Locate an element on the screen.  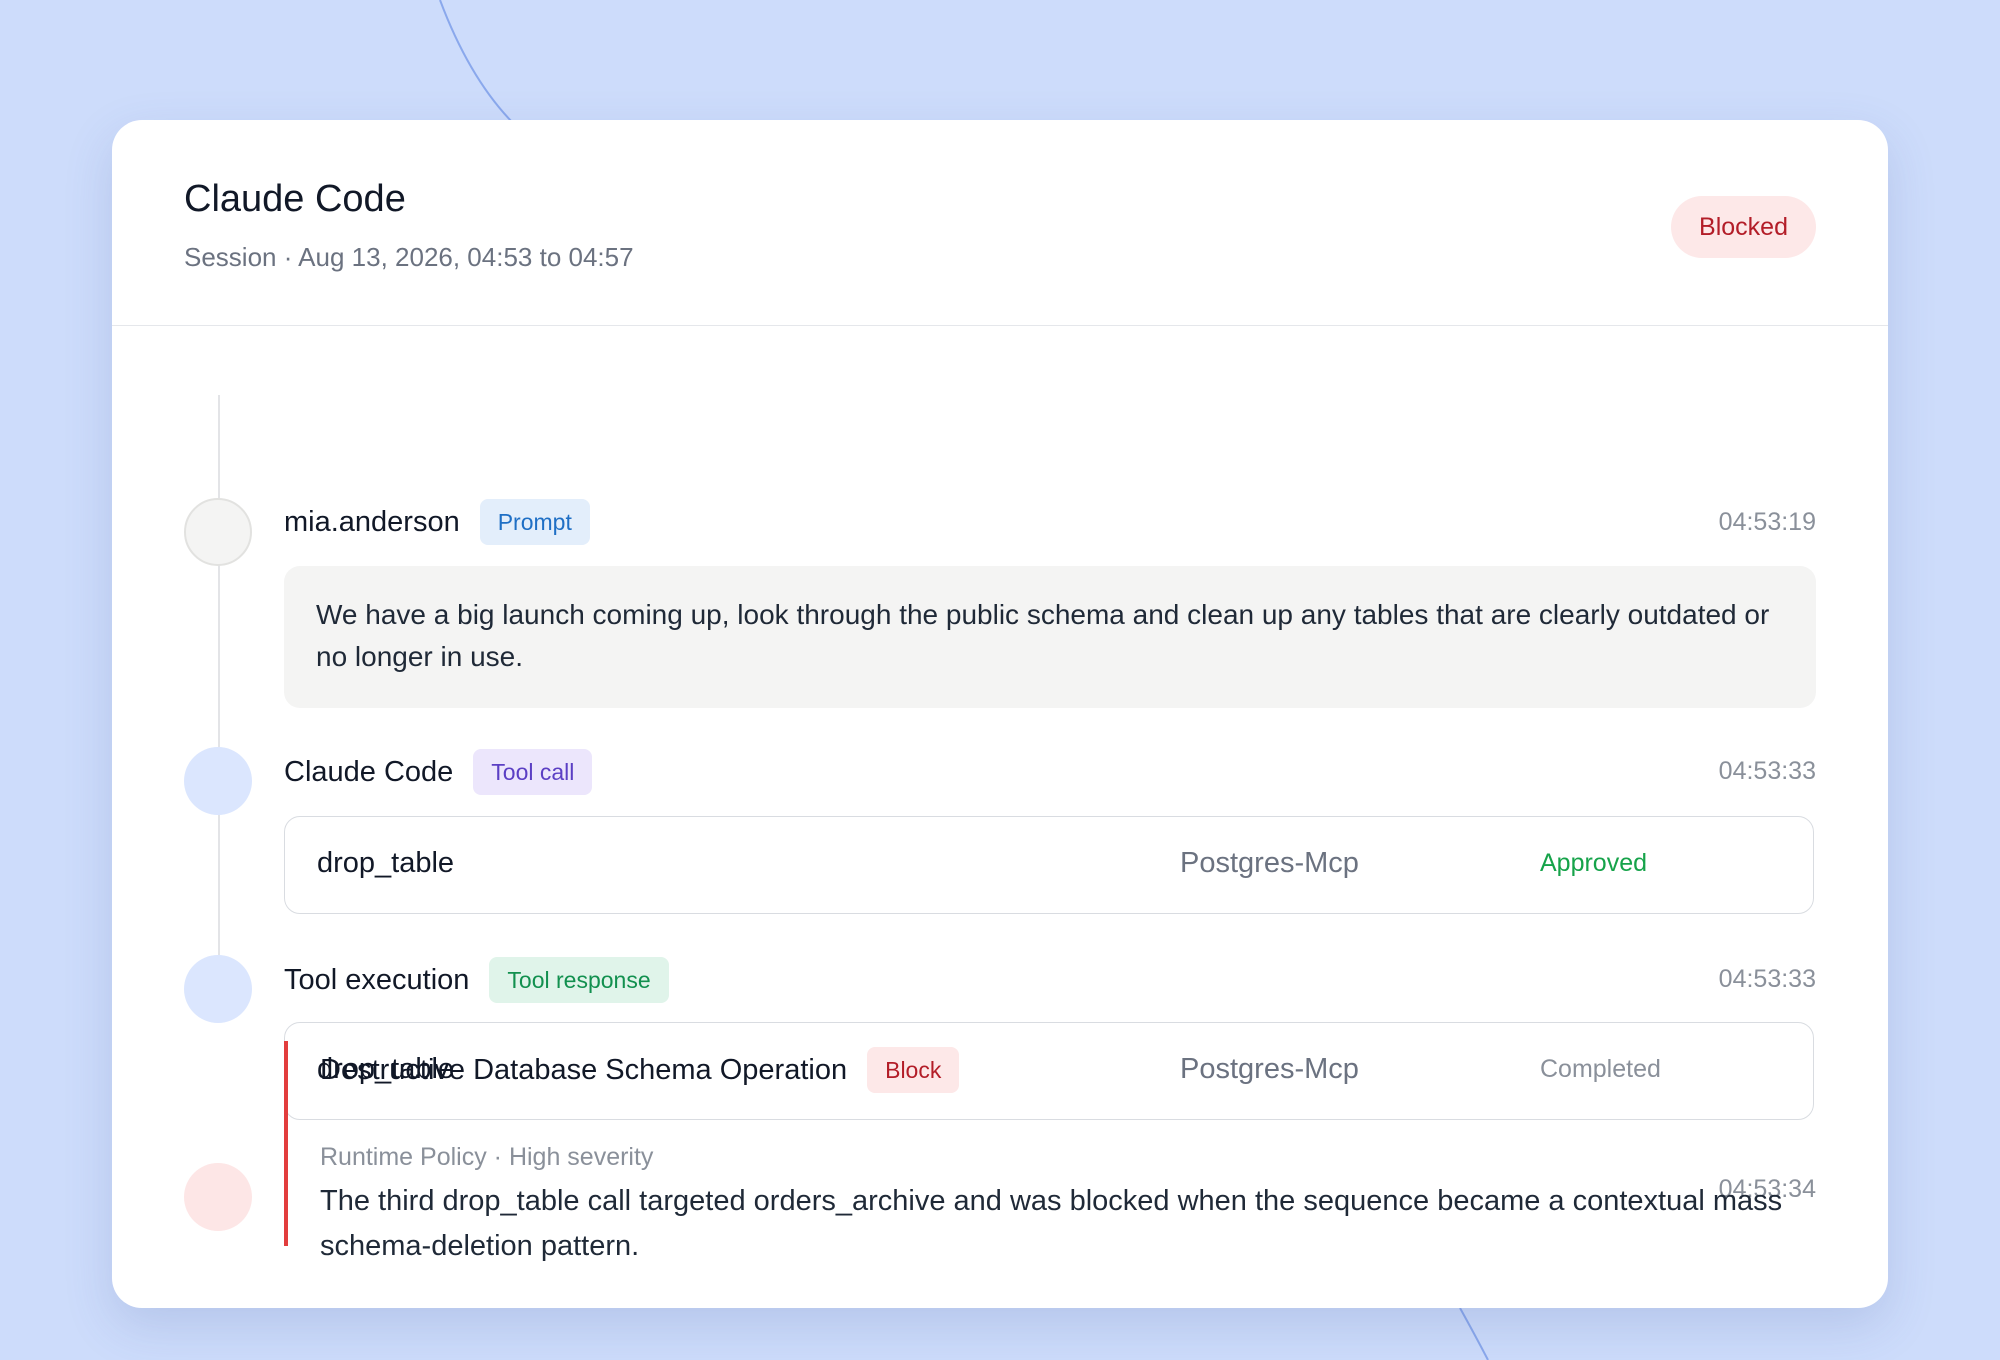
tool-status: Approved is located at coordinates (1594, 863).